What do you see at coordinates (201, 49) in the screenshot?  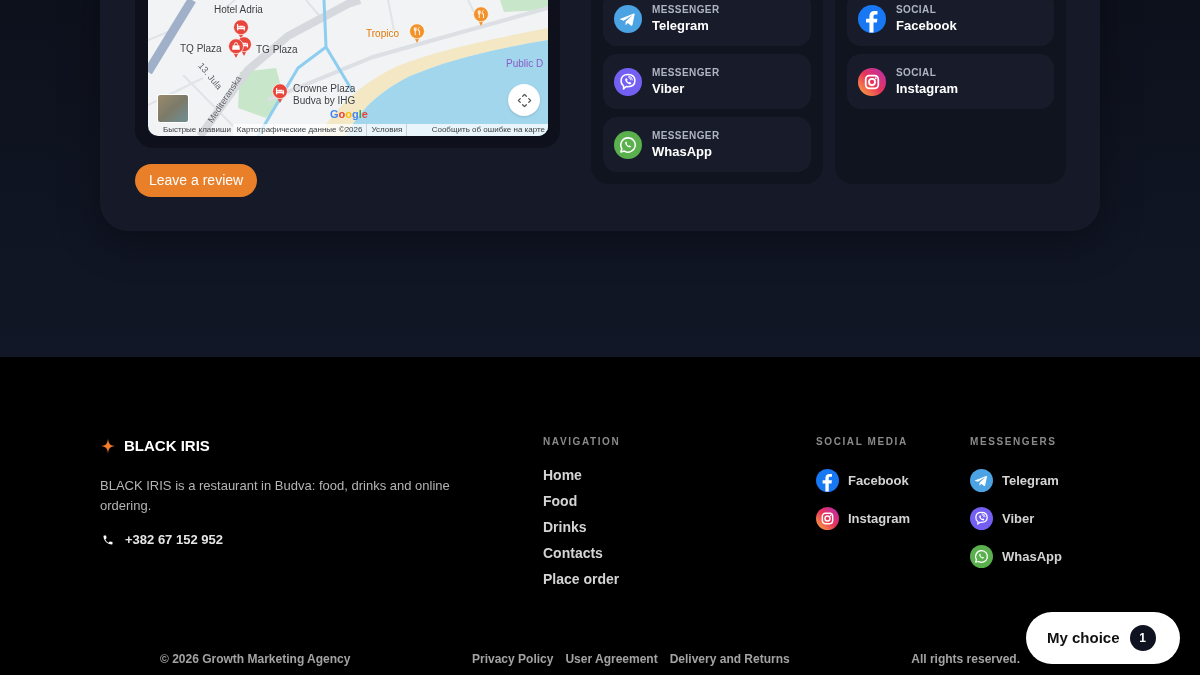 I see `place-label: TQ Plaza` at bounding box center [201, 49].